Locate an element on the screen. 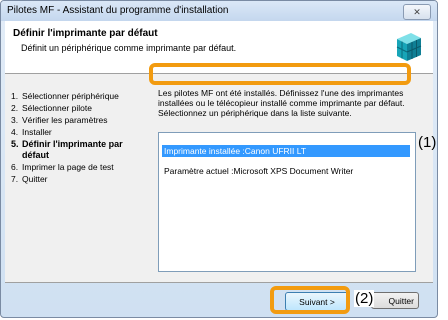 The image size is (448, 320). step-label: Vérifier les paramètres is located at coordinates (65, 120).